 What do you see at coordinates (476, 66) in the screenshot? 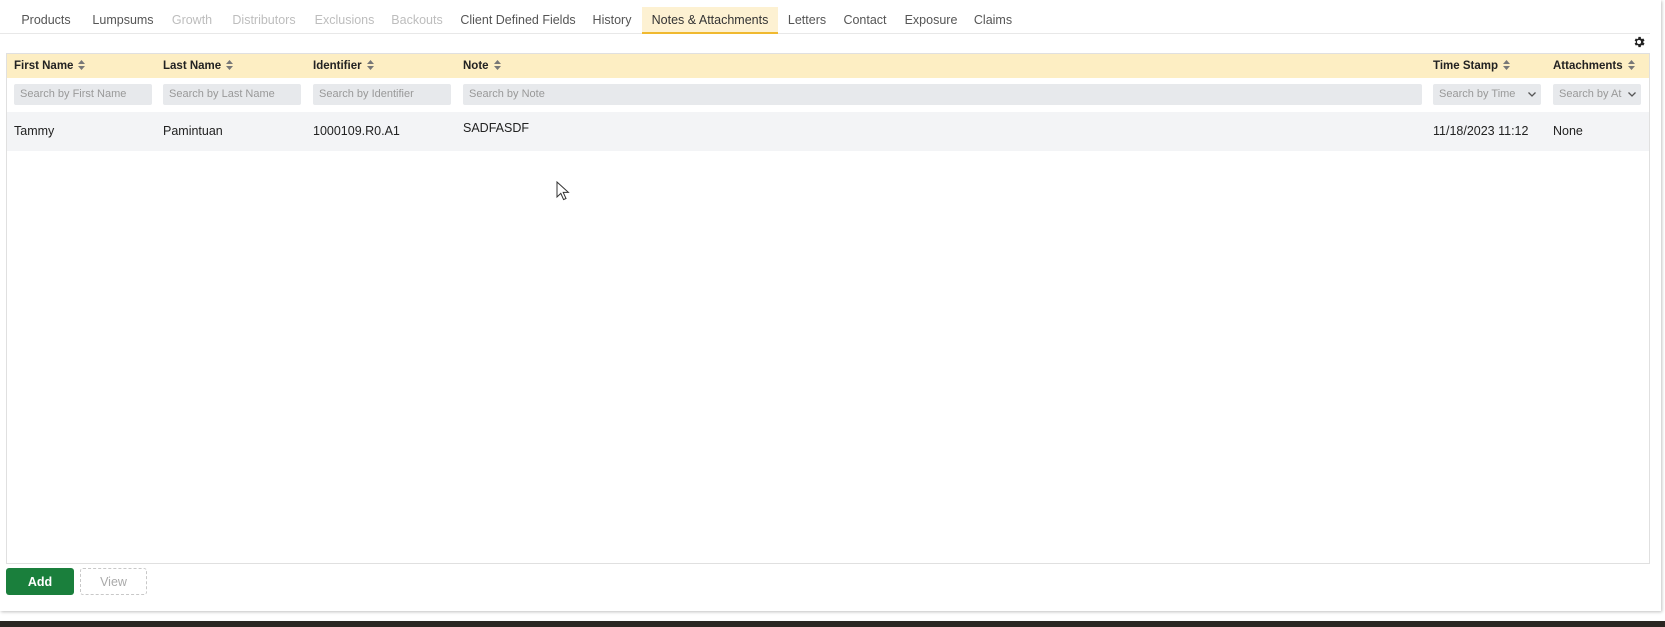
I see `column-header-label: Note` at bounding box center [476, 66].